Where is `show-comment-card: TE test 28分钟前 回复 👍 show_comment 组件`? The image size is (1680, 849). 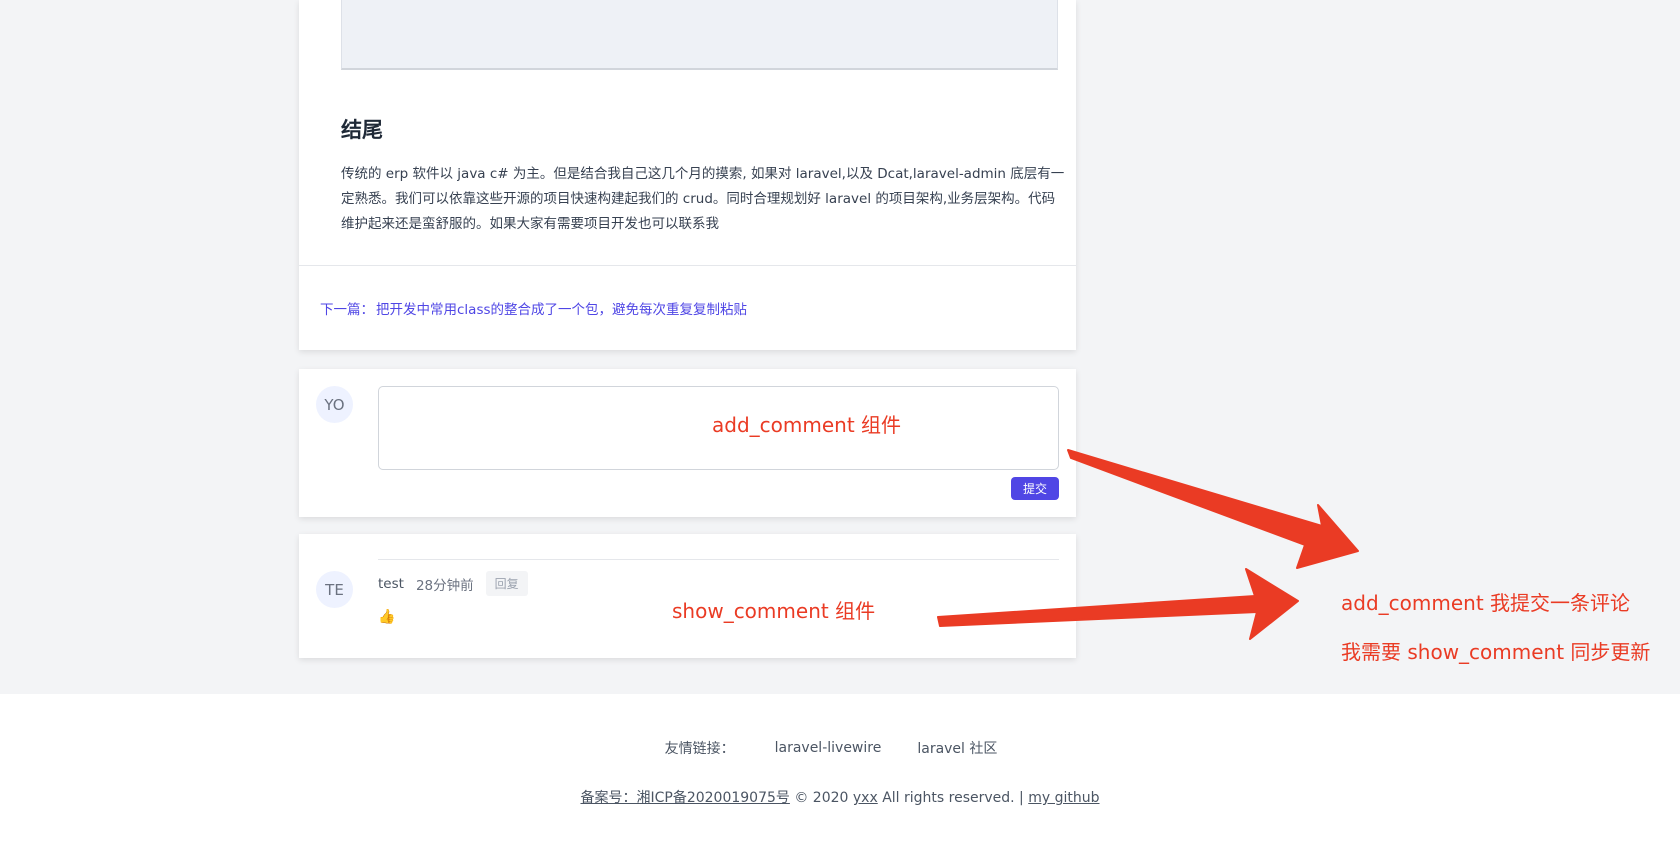 show-comment-card: TE test 28分钟前 回复 👍 show_comment 组件 is located at coordinates (687, 596).